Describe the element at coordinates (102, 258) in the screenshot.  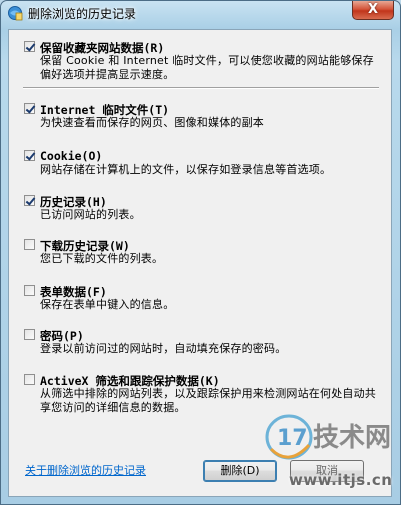
I see `option-description: 您已下载的文件的列表。` at that location.